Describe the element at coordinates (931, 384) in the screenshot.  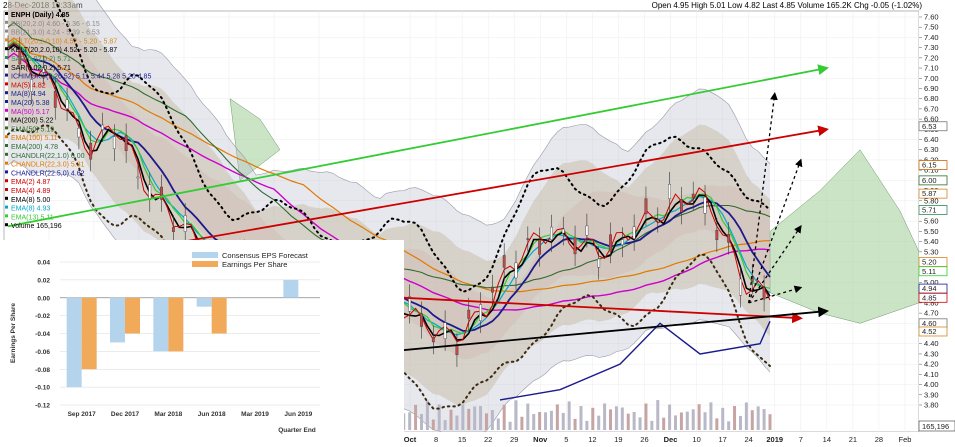
I see `price-tick-label: 4.00` at that location.